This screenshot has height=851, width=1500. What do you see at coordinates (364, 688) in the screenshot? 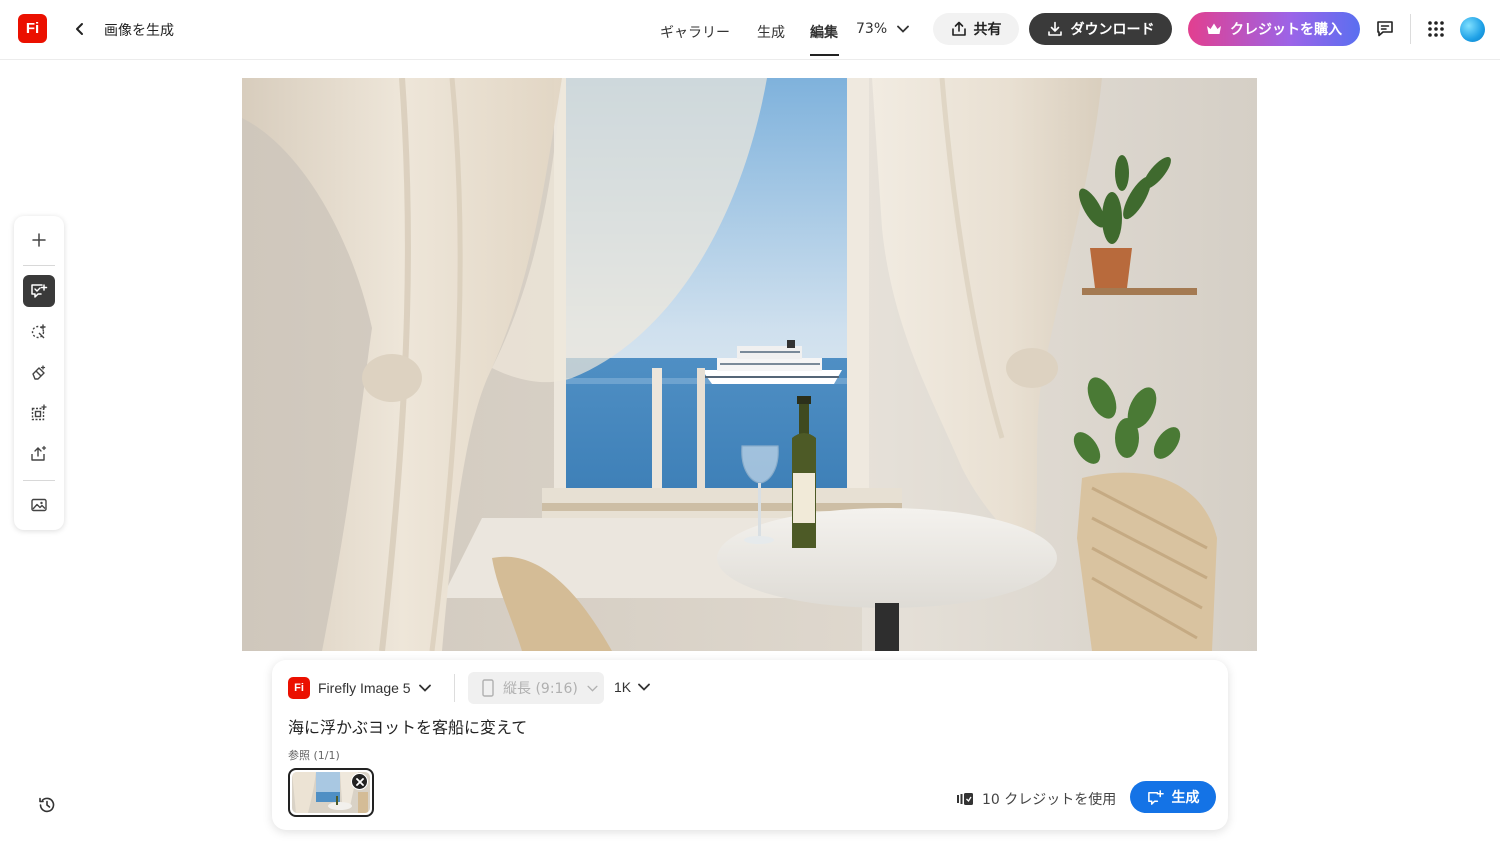
I see `model-name: Firefly Image 5` at bounding box center [364, 688].